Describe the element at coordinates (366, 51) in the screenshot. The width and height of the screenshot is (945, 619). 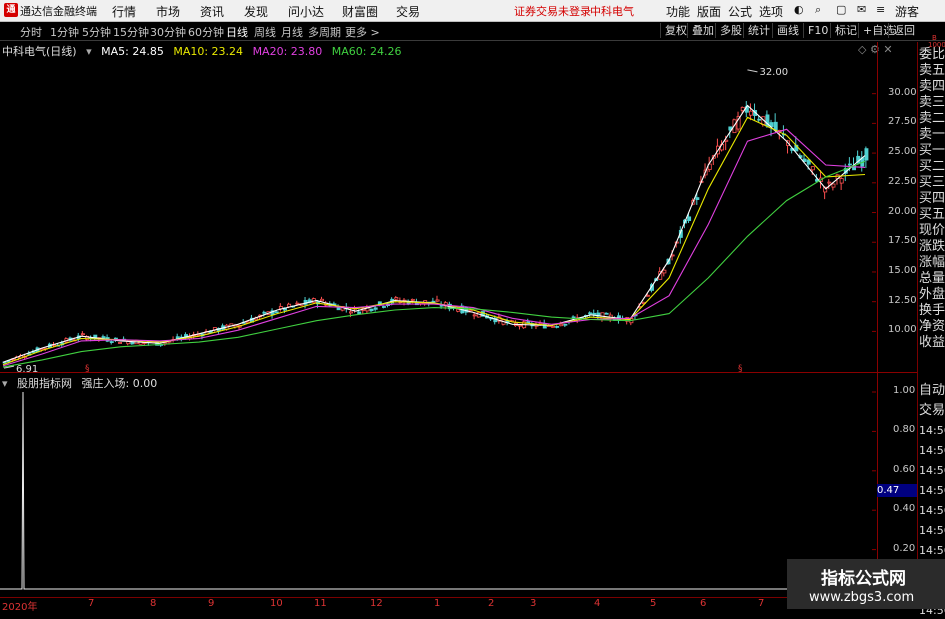
I see `ma60-label: MA60: 24.26` at that location.